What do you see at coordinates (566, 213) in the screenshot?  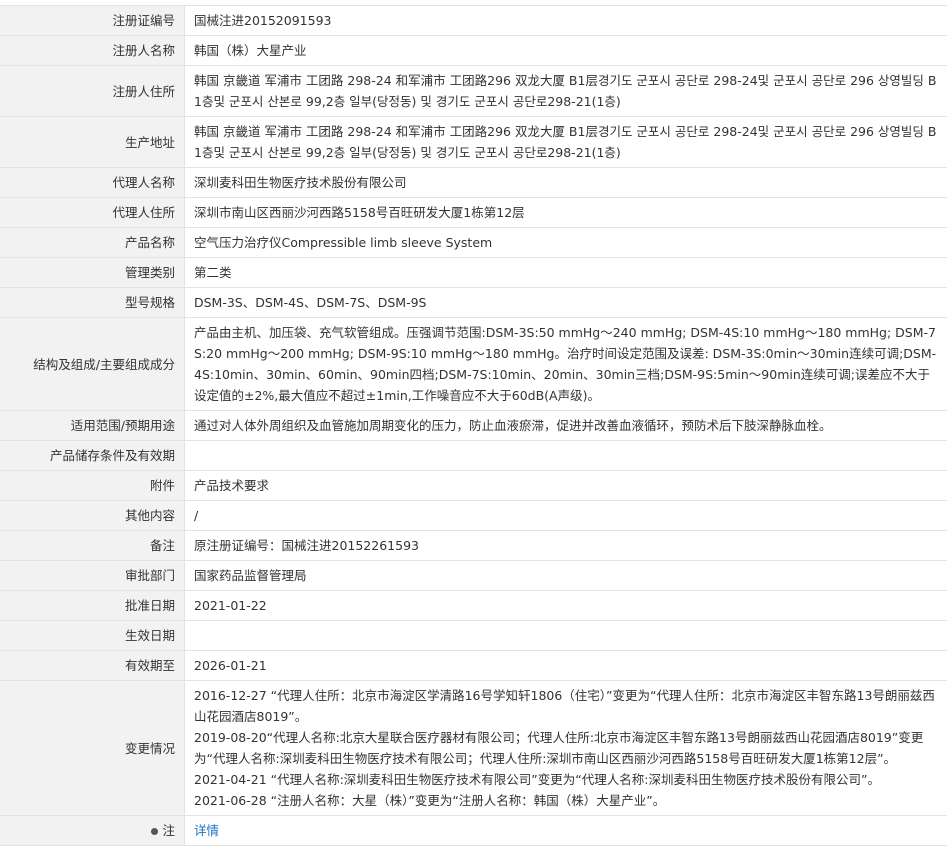 I see `field-value: 深圳市南山区西丽沙河西路5158号百旺研发大厦1栋第12层` at bounding box center [566, 213].